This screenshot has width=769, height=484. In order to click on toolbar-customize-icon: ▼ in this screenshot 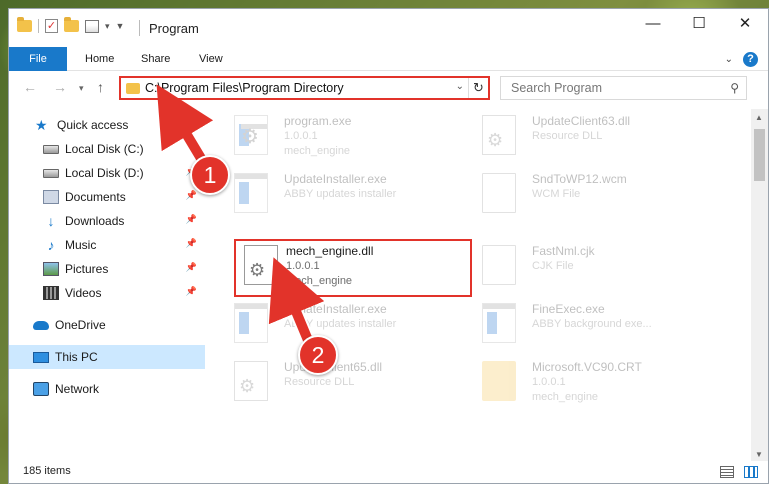, I will do `click(120, 26)`.